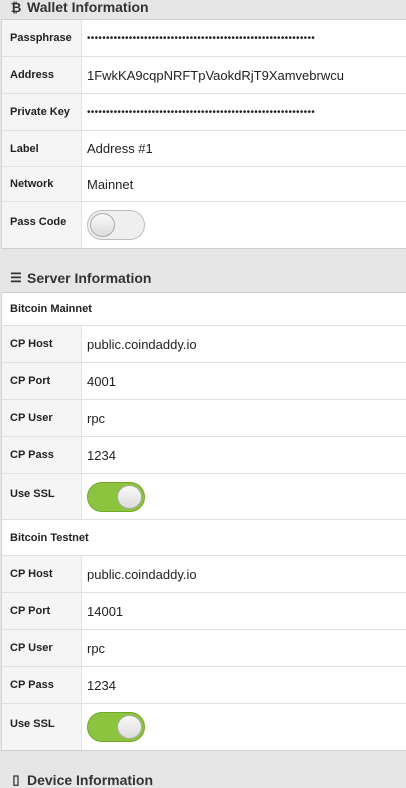  I want to click on testnet-user-value: rpc, so click(244, 648).